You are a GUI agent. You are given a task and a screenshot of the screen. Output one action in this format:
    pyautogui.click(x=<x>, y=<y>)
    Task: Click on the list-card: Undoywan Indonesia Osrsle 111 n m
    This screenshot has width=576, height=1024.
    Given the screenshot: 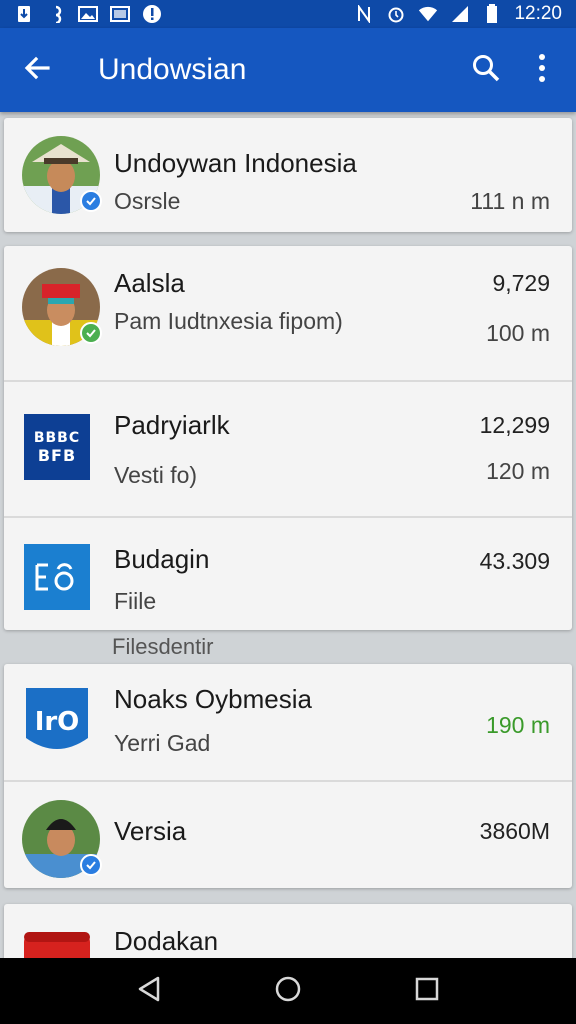 What is the action you would take?
    pyautogui.click(x=288, y=175)
    